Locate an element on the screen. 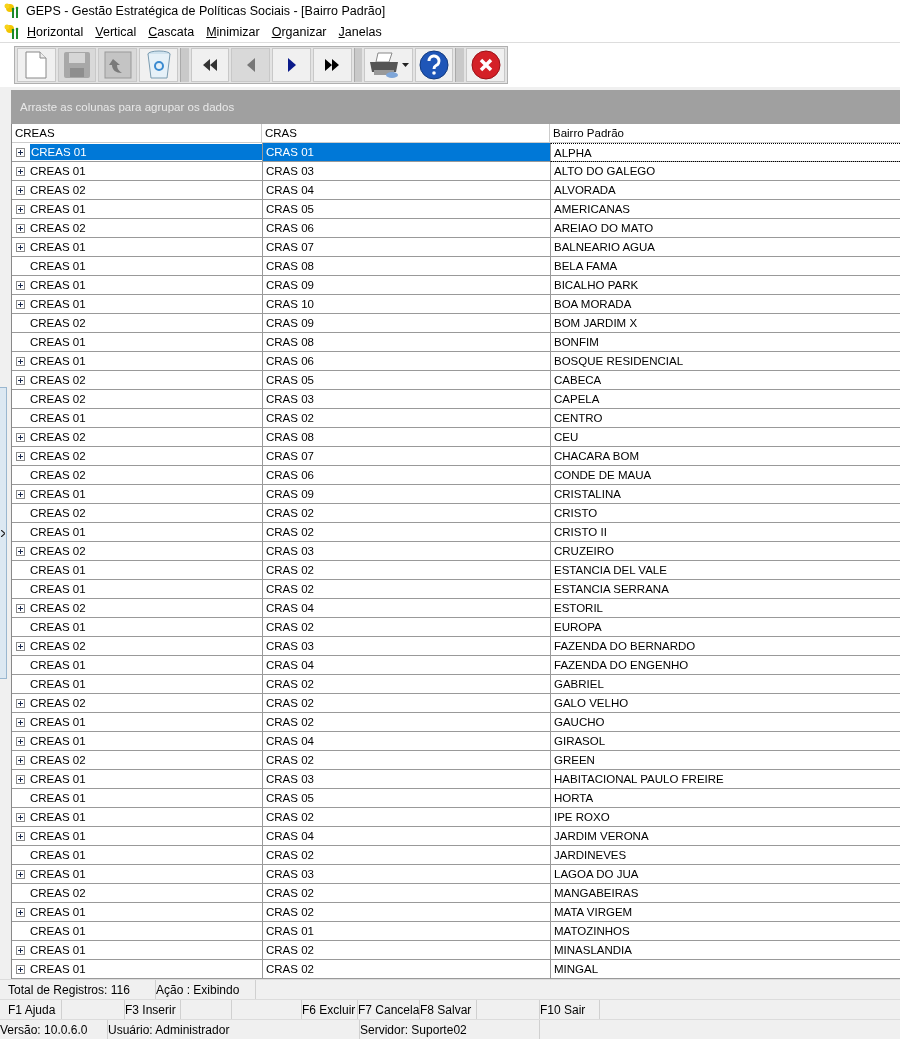  table-row: CREAS 02 CRAS 09 BOM JARDIM X is located at coordinates (456, 323).